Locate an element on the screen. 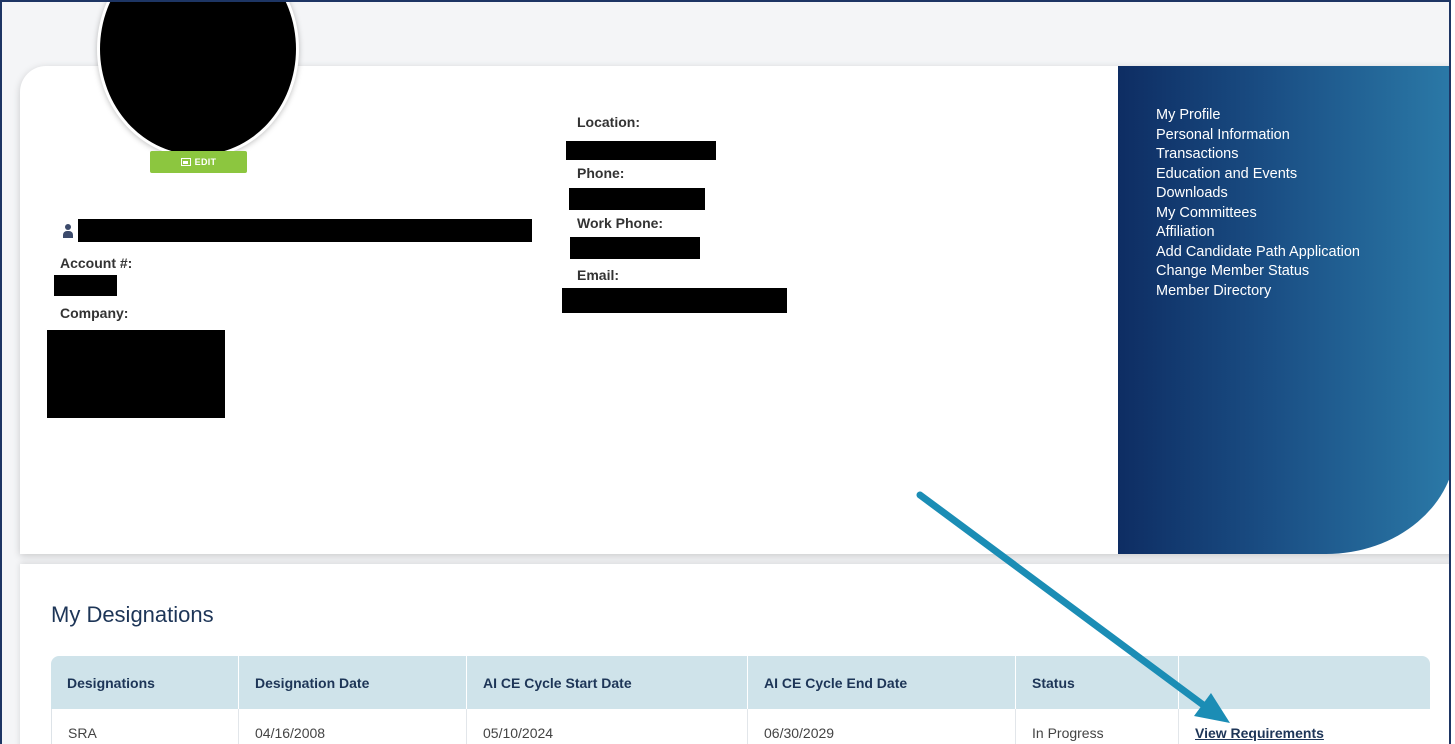 Image resolution: width=1455 pixels, height=744 pixels. nav-item-change-member-status: Change Member Status is located at coordinates (1258, 272).